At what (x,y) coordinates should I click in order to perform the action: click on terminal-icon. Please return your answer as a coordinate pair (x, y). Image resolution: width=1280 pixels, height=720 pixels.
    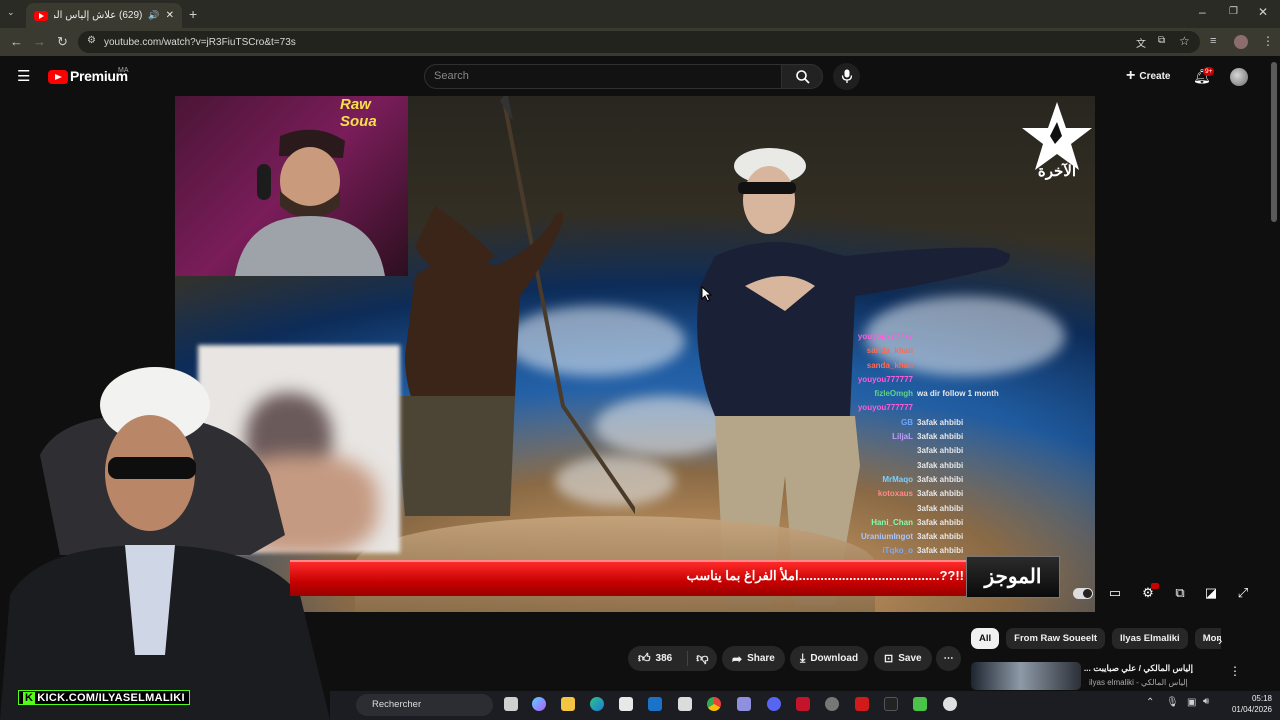
    Looking at the image, I should click on (891, 704).